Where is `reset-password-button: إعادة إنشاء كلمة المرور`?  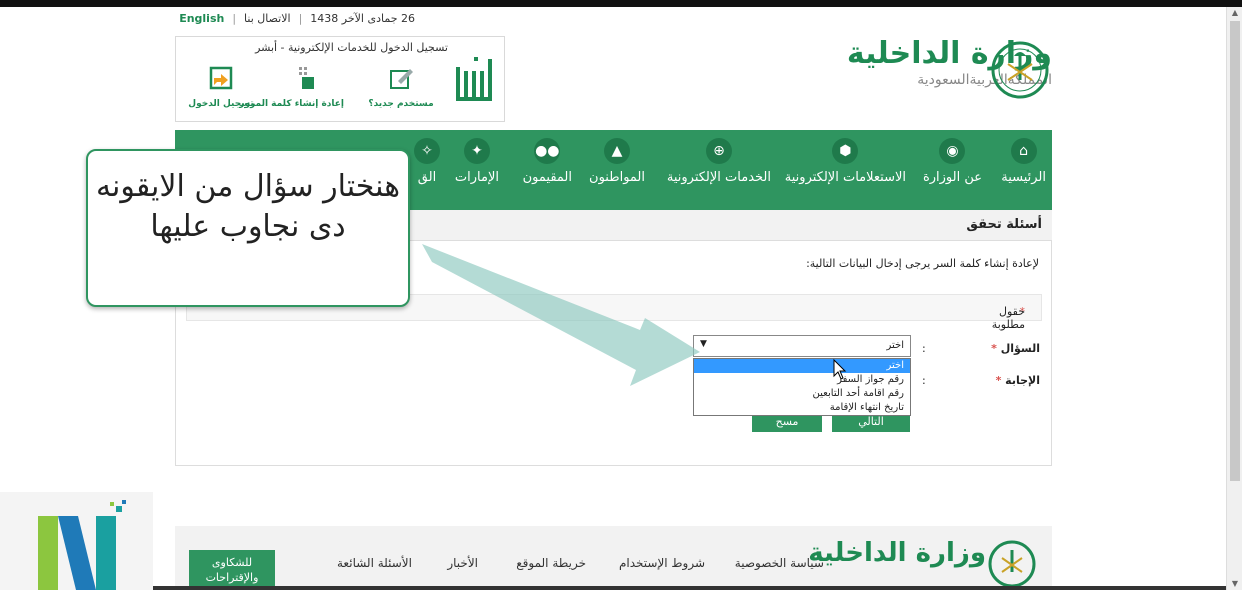 reset-password-button: إعادة إنشاء كلمة المرور is located at coordinates (291, 87).